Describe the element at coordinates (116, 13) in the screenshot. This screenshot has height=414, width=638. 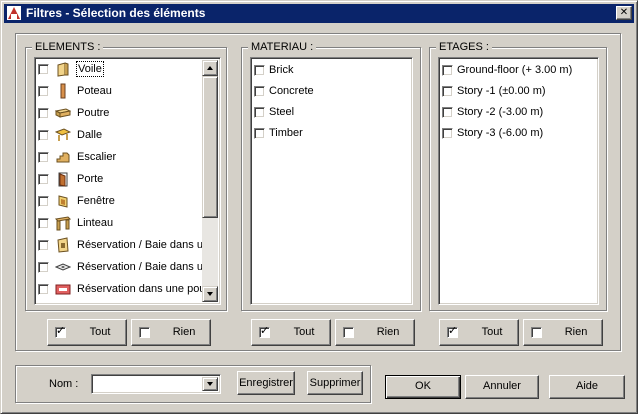
I see `window-title: Filtres - Sélection des éléments` at that location.